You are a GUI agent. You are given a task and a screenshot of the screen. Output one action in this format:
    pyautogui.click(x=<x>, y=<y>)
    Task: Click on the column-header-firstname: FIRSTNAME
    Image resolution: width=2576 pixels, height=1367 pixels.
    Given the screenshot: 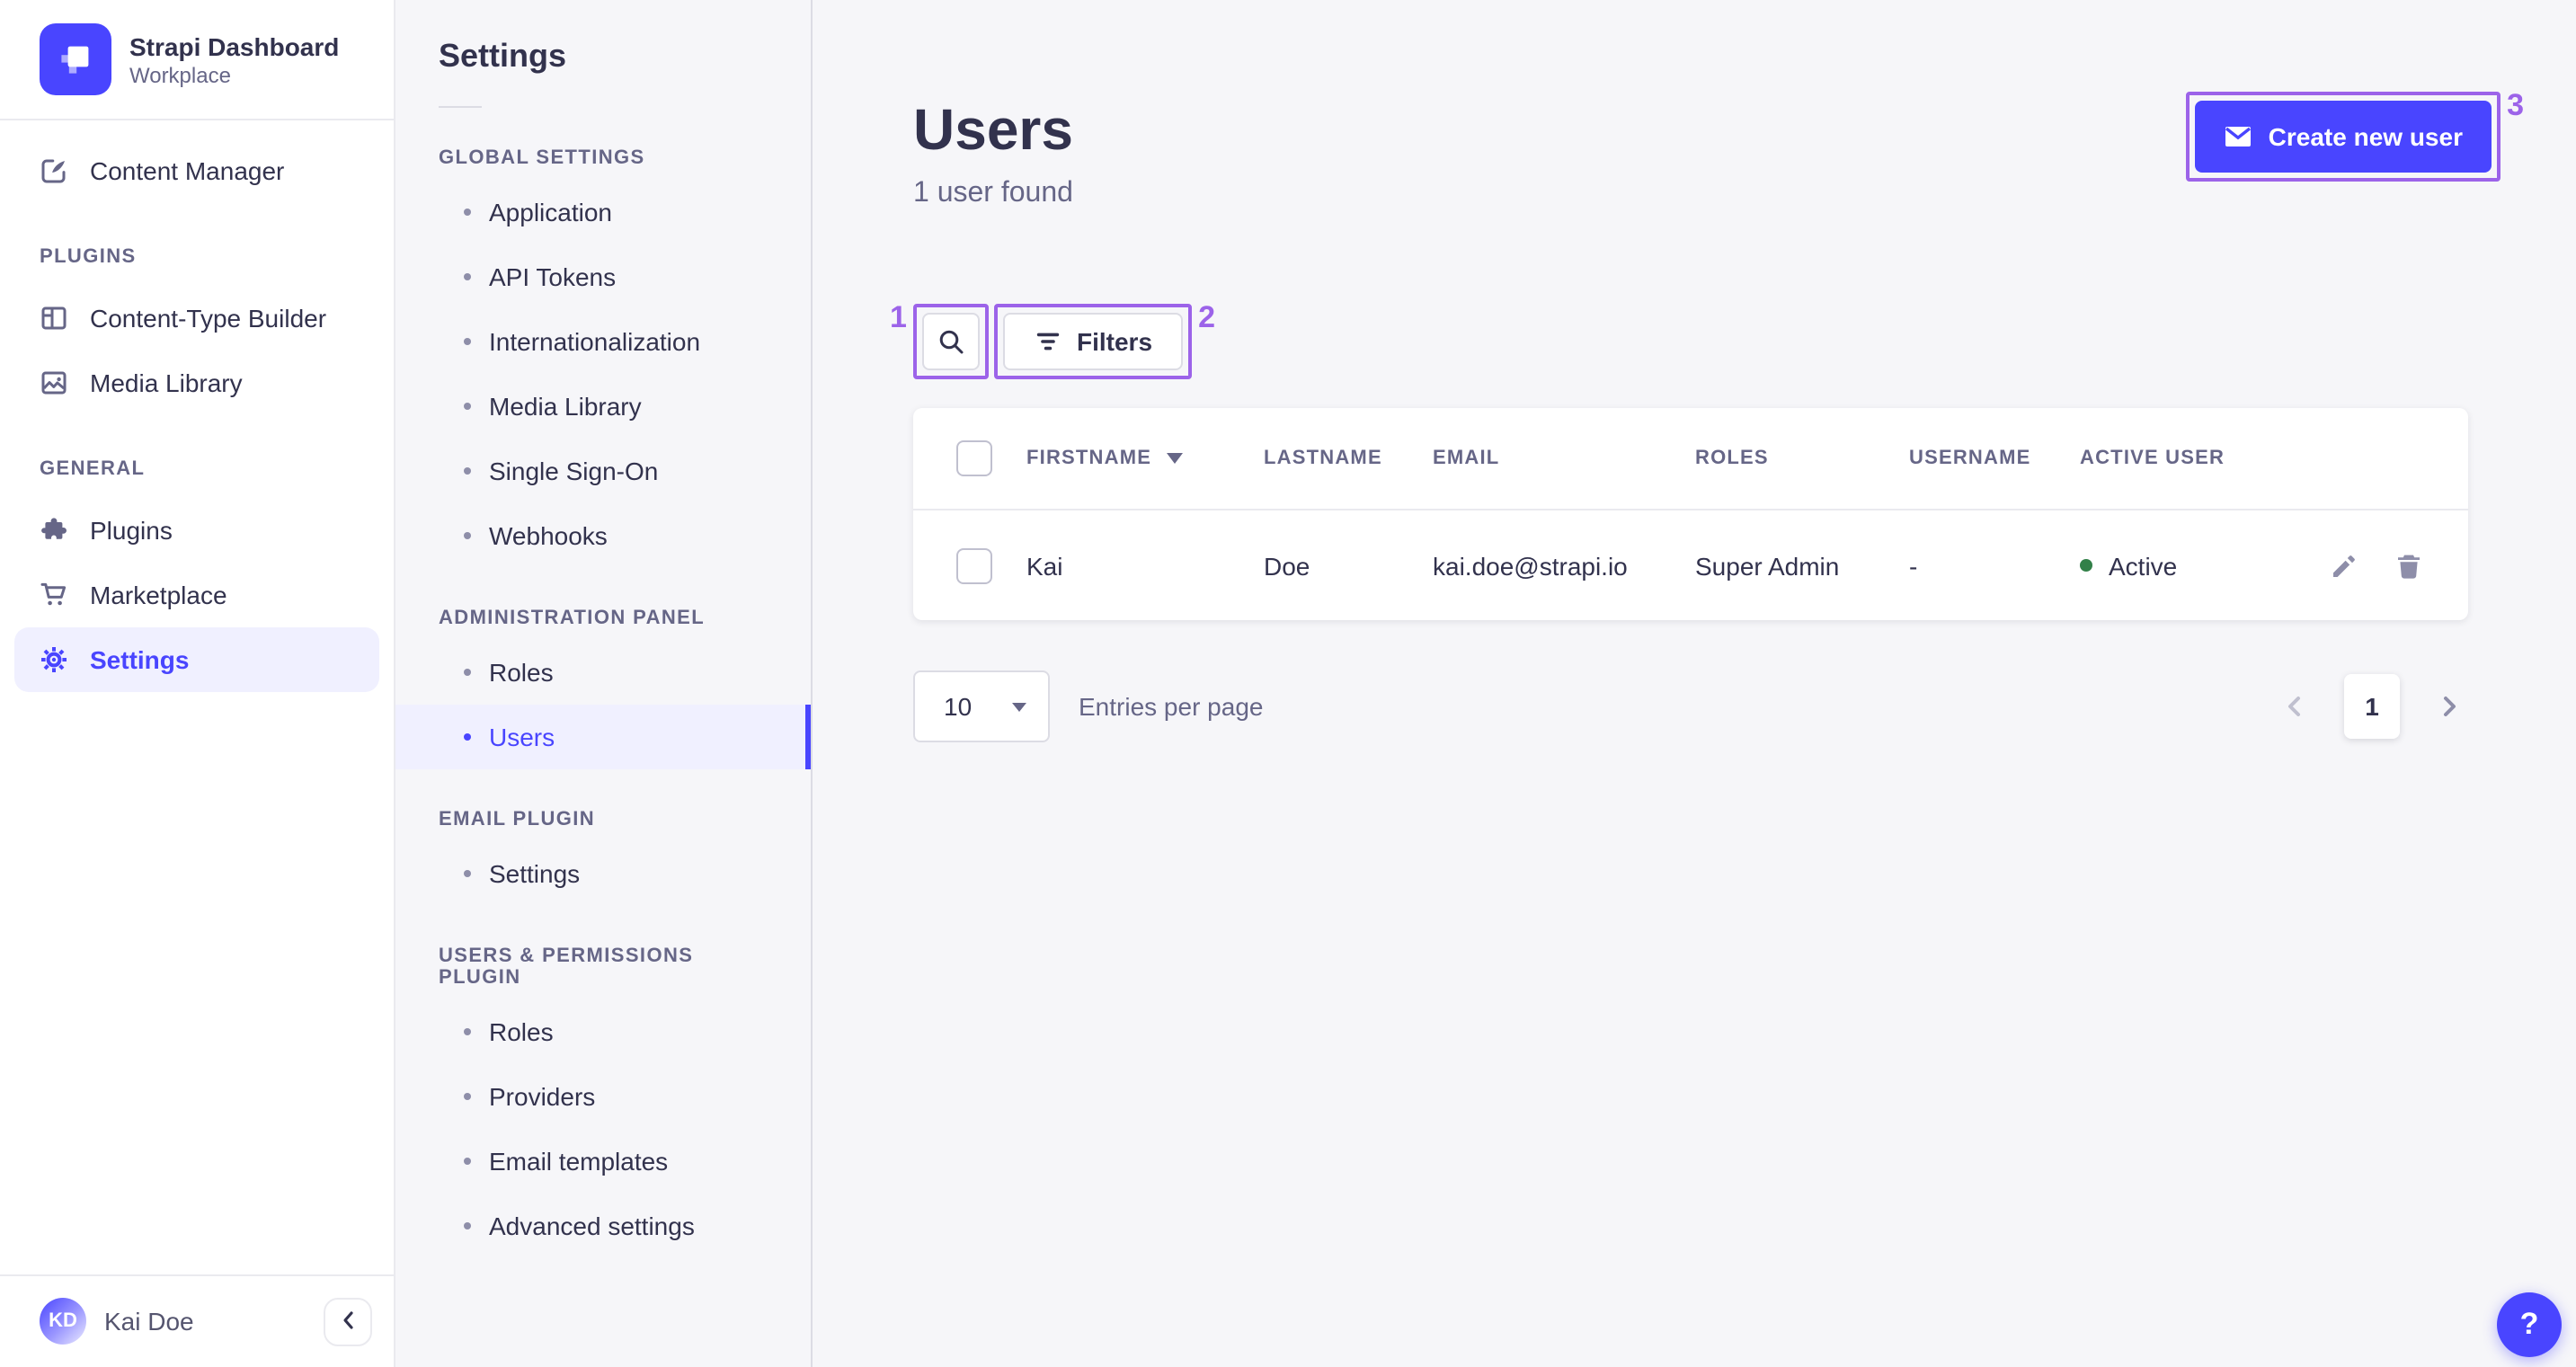 What is the action you would take?
    pyautogui.click(x=1145, y=459)
    